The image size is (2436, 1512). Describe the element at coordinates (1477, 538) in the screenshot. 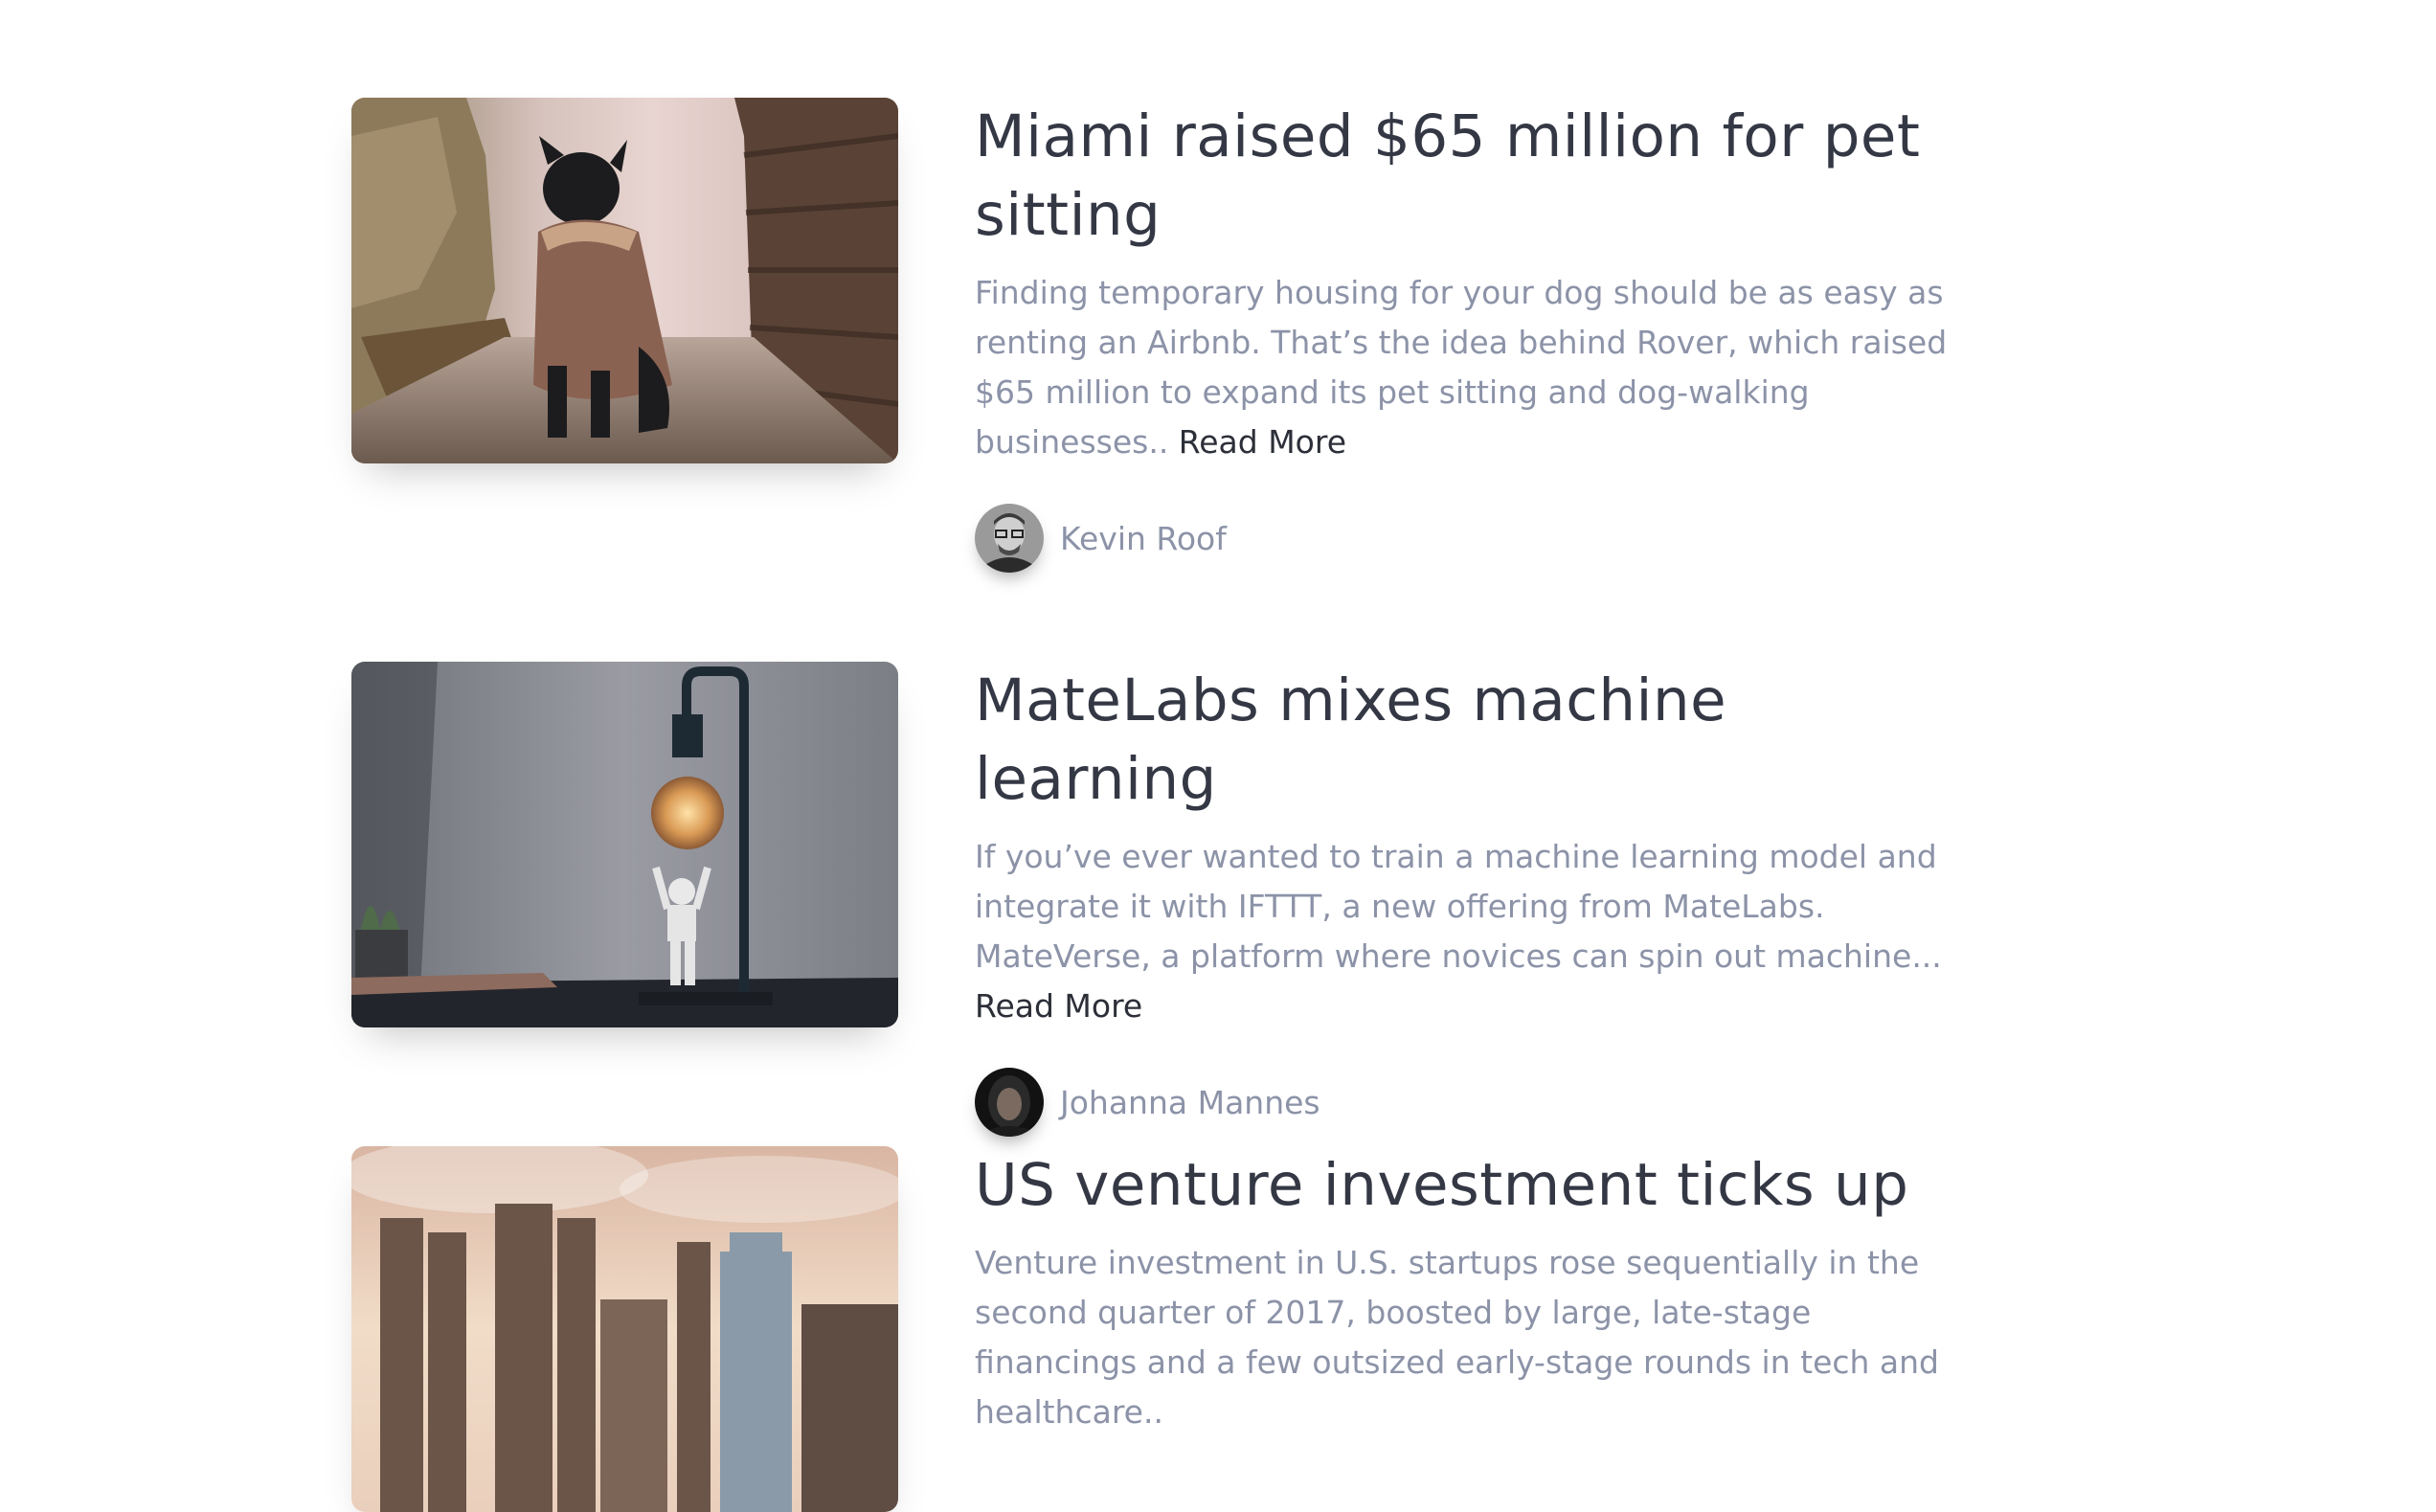

I see `article-author: Kevin Roof` at that location.